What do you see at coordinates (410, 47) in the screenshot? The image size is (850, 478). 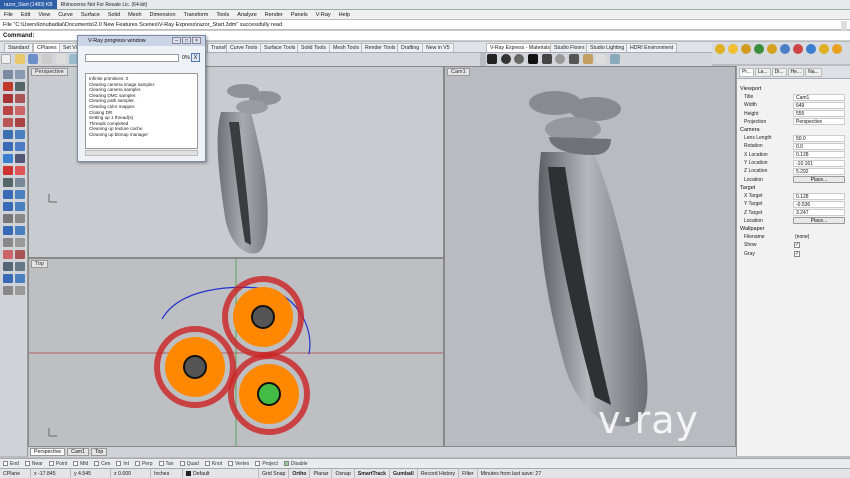 I see `tab-drafting: Drafting` at bounding box center [410, 47].